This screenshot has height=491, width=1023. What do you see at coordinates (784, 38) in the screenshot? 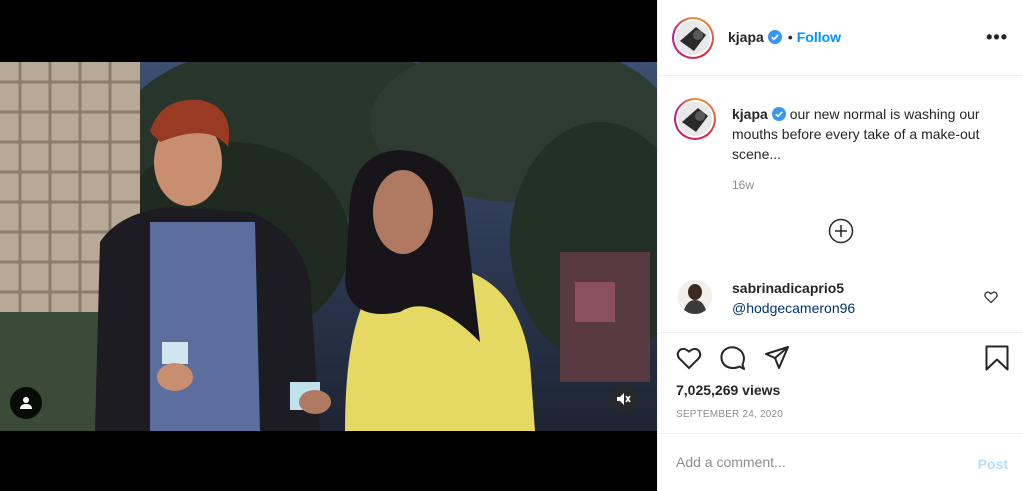
I see `header-meta: kjapa • Follow` at bounding box center [784, 38].